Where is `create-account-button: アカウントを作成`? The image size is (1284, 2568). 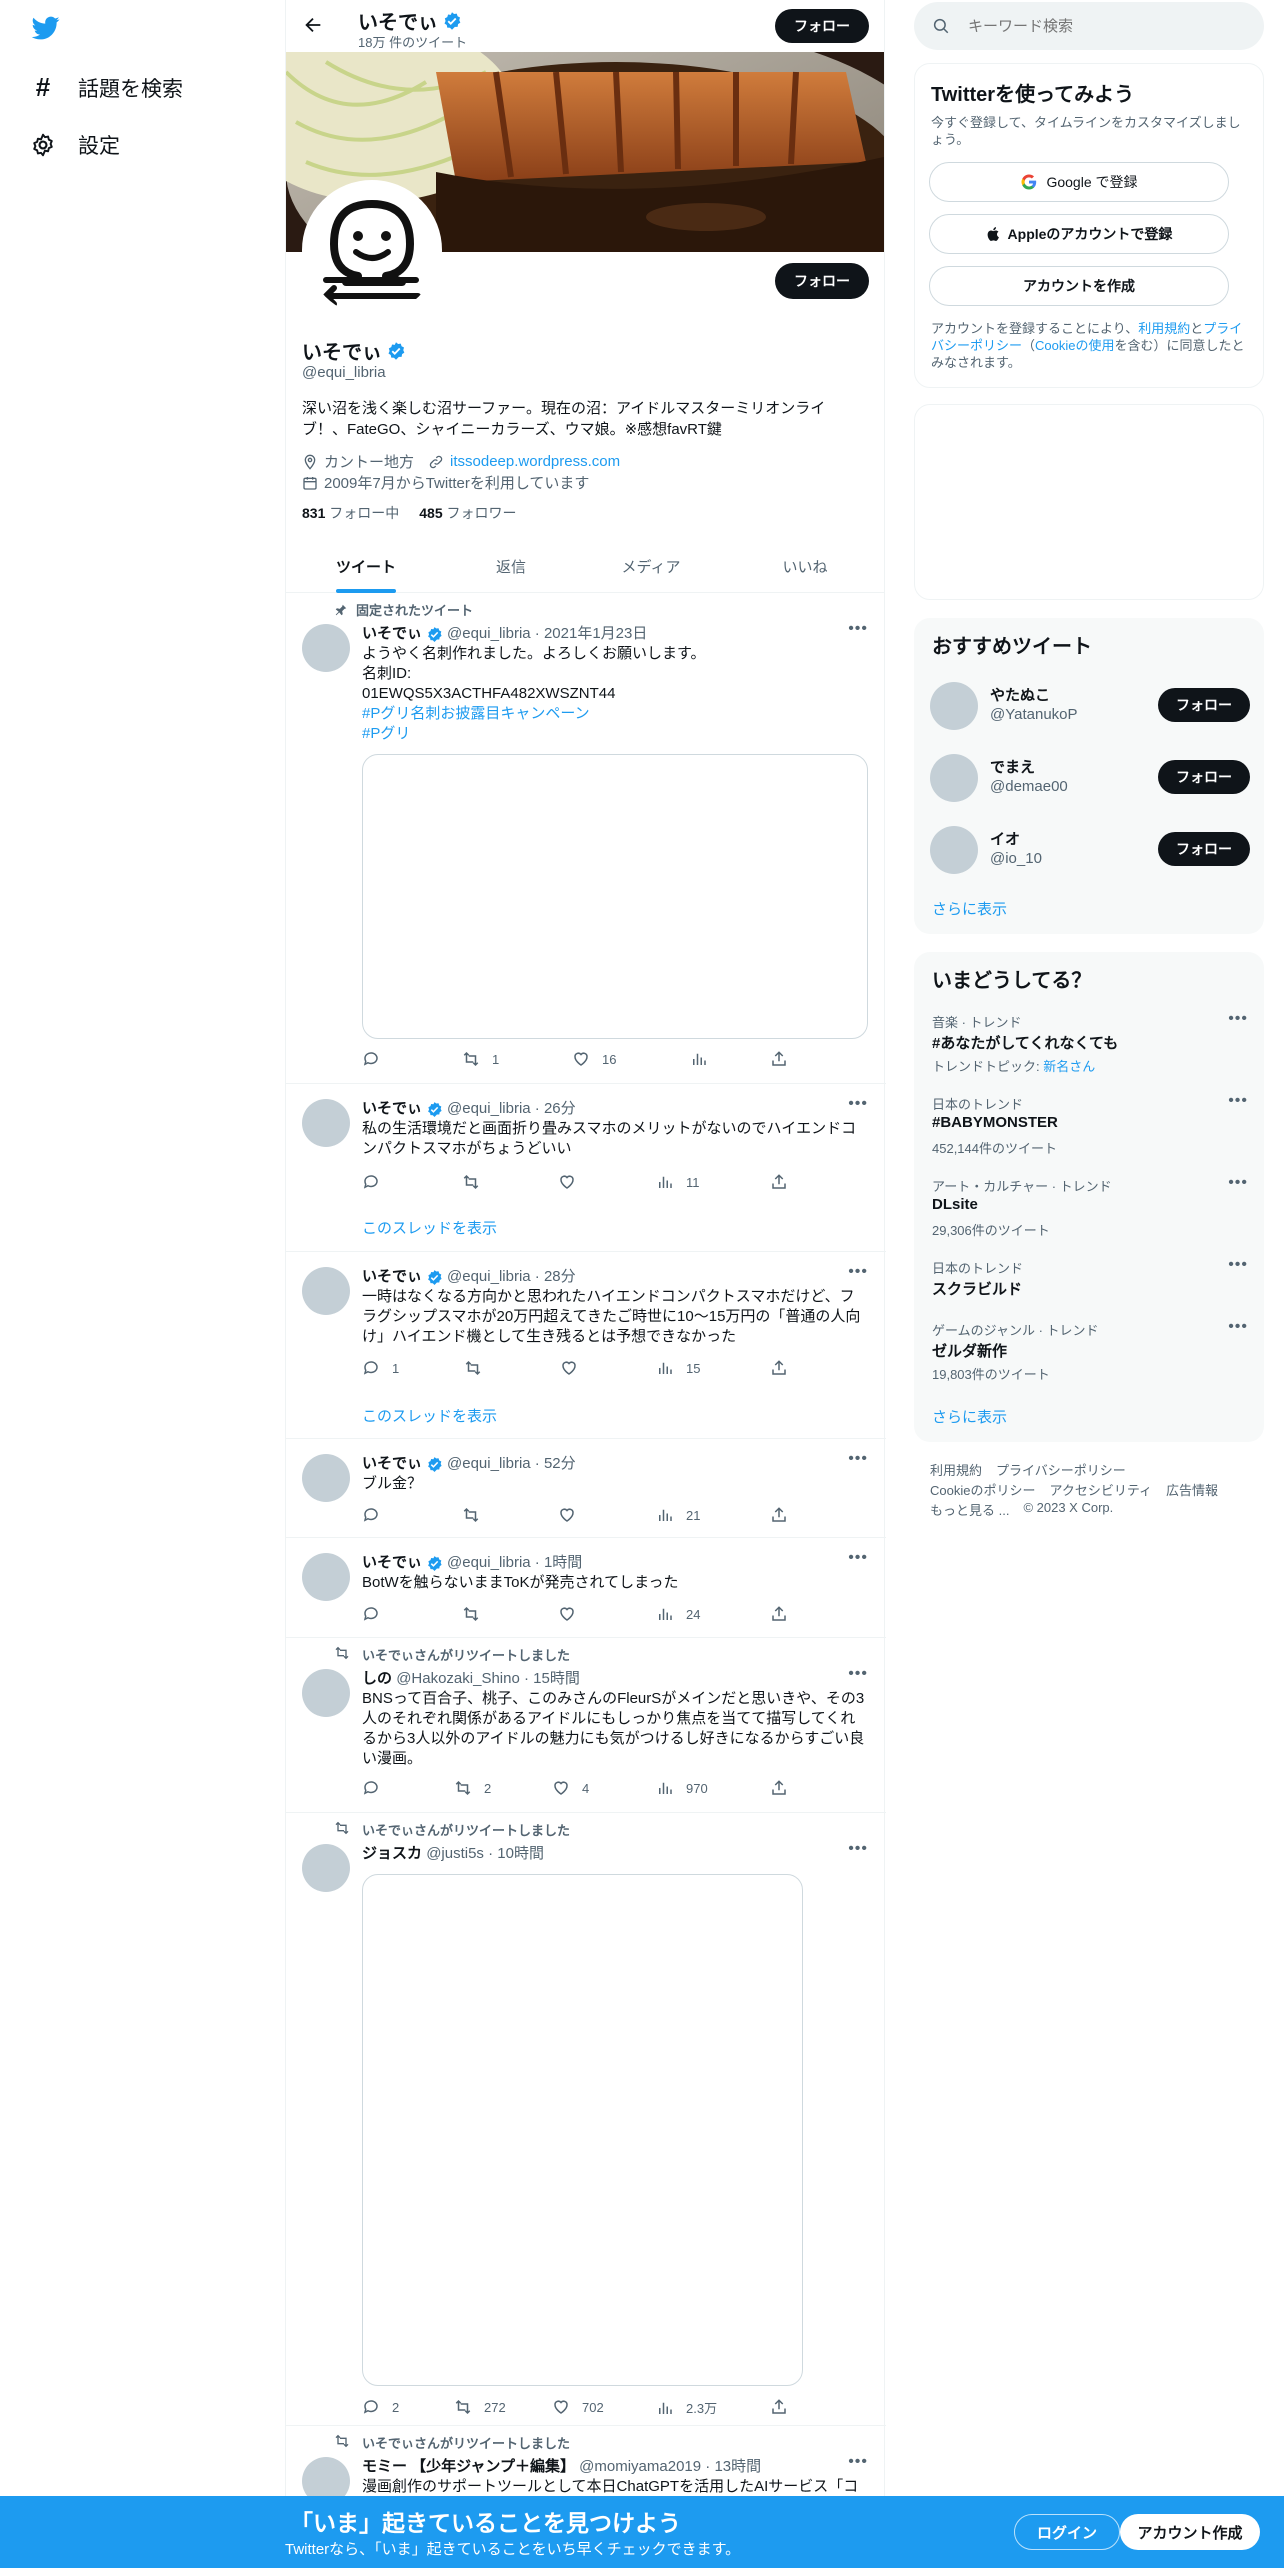
create-account-button: アカウントを作成 is located at coordinates (1079, 286).